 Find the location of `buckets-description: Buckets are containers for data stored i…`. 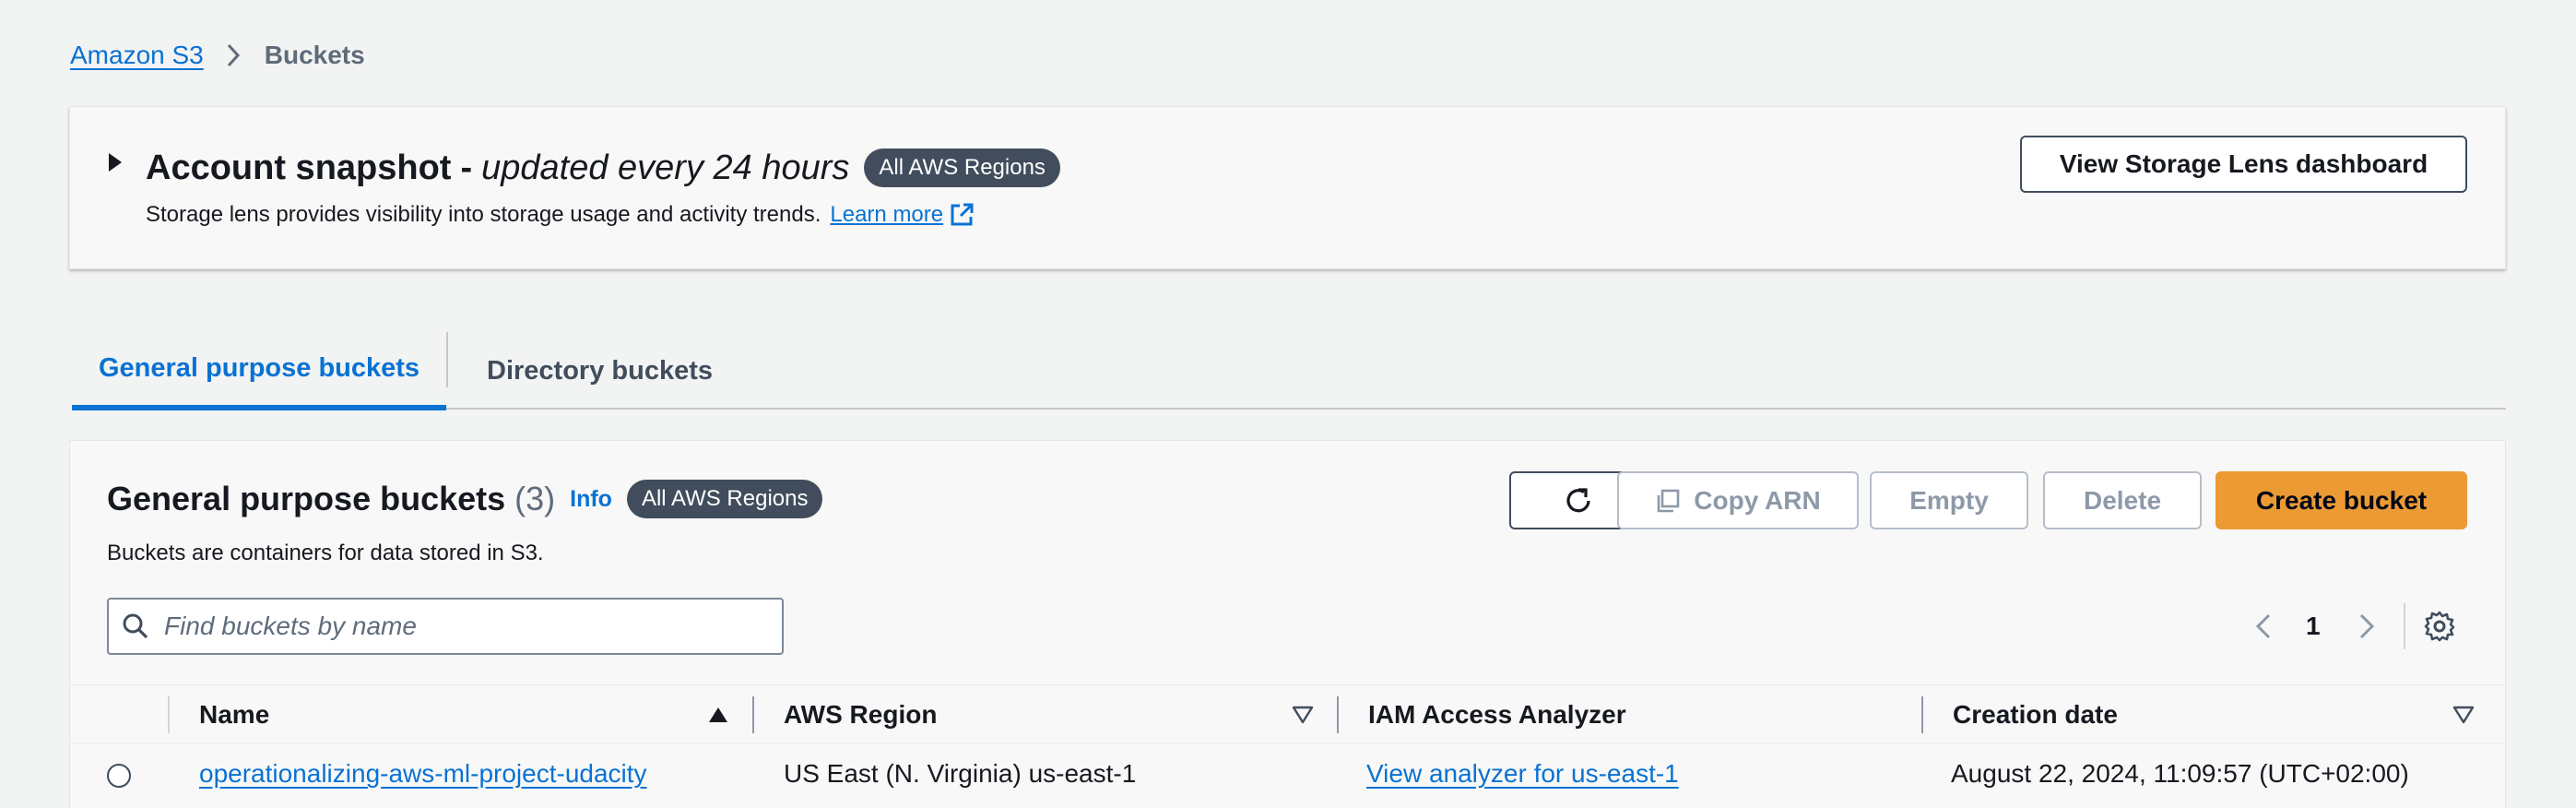

buckets-description: Buckets are containers for data stored i… is located at coordinates (325, 553).